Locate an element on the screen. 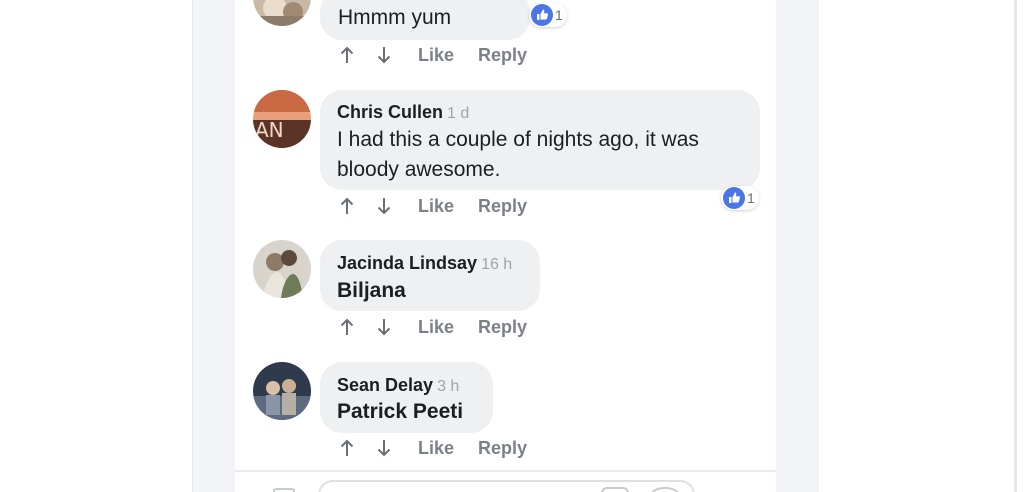  author-name: Chris Cullen is located at coordinates (390, 112).